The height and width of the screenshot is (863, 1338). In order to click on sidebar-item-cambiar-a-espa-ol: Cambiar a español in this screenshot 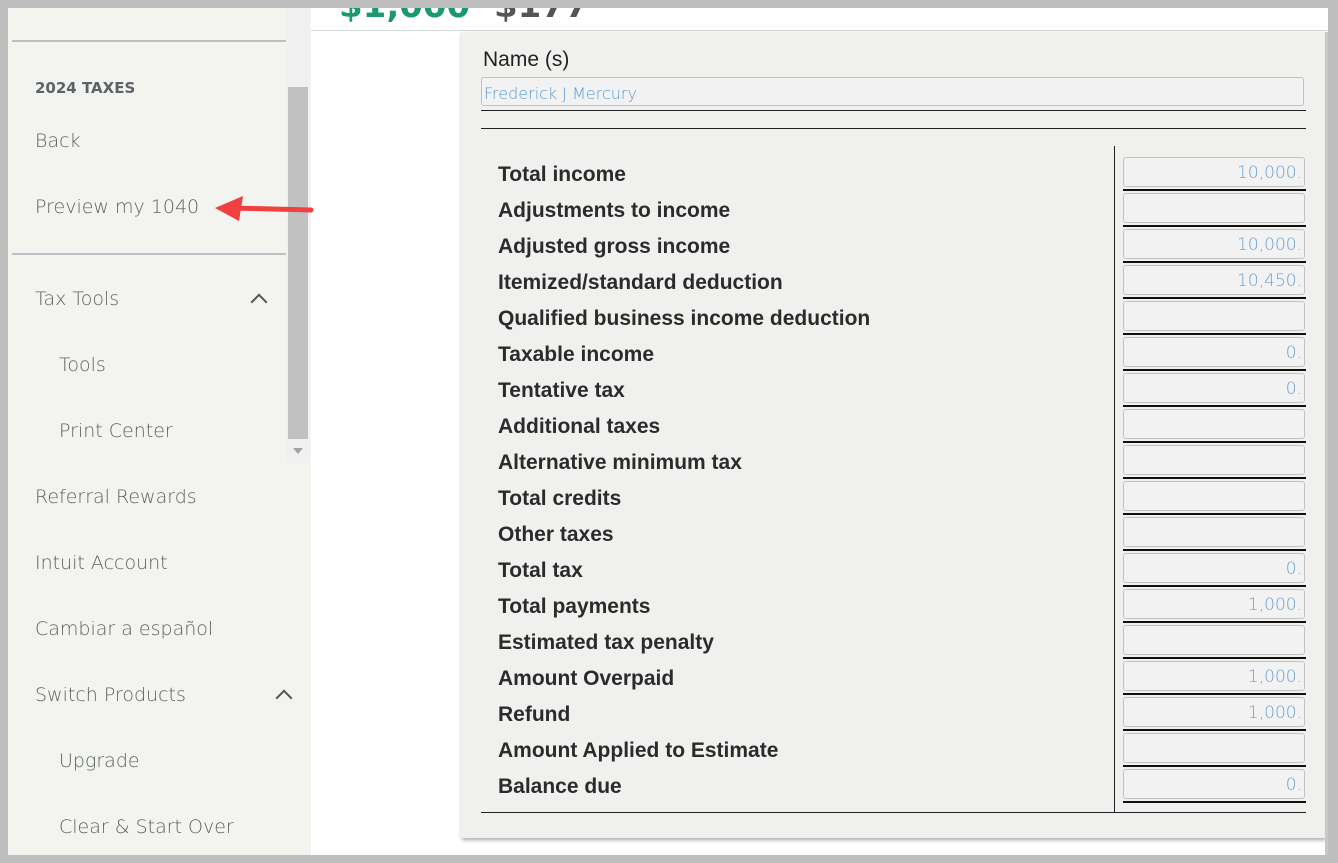, I will do `click(124, 629)`.